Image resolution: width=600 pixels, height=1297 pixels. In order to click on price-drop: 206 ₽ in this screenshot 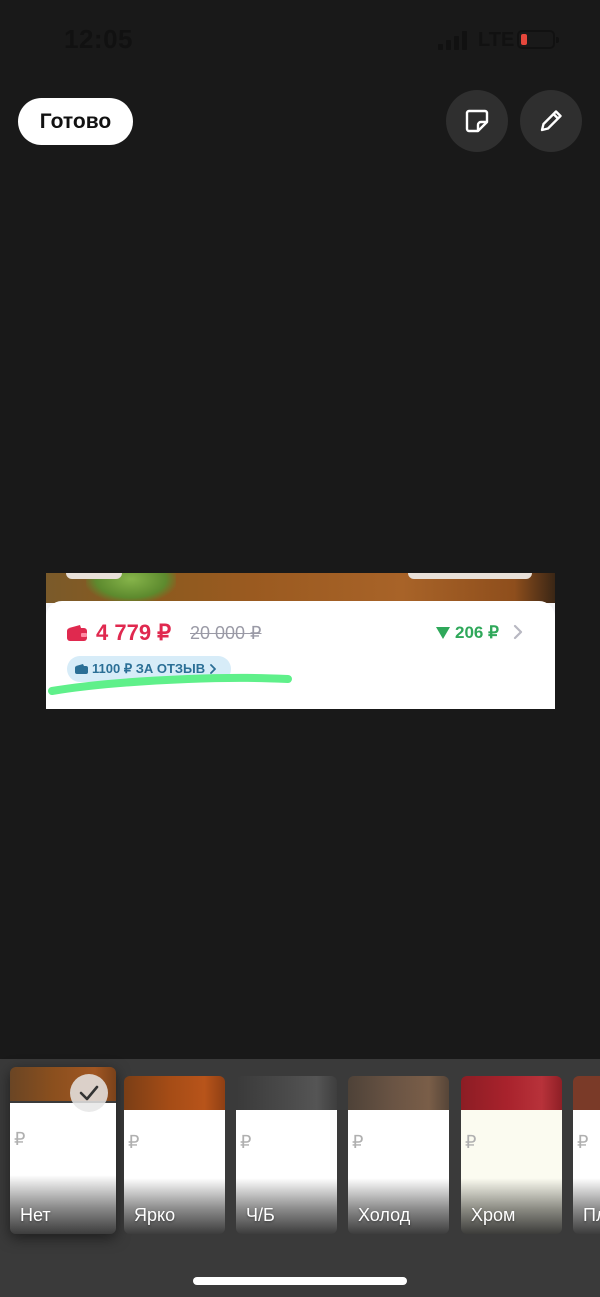, I will do `click(467, 633)`.